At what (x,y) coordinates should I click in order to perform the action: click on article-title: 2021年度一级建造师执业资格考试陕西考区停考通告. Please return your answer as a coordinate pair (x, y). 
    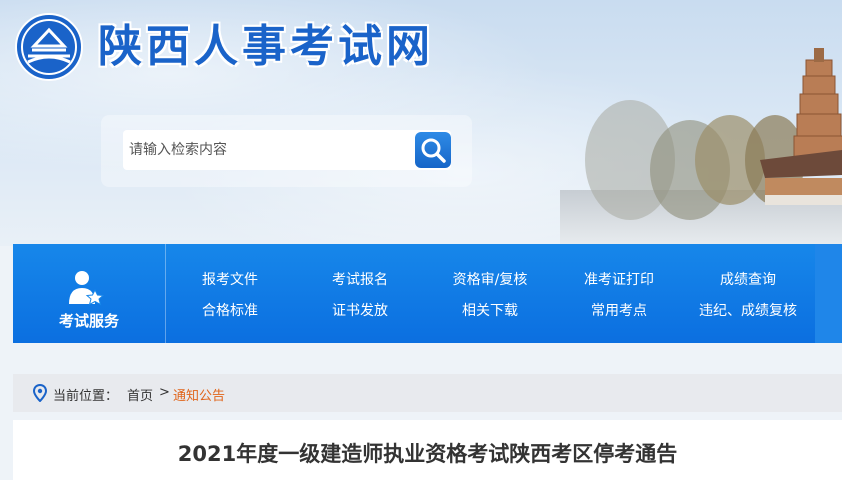
    Looking at the image, I should click on (427, 454).